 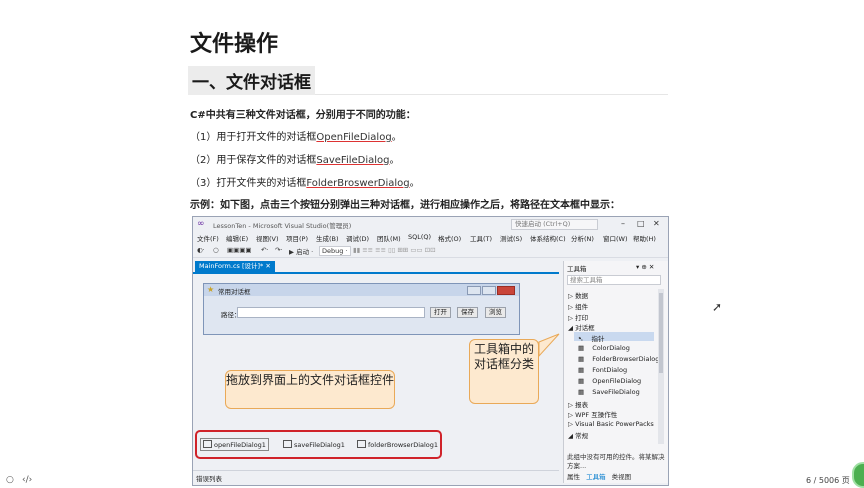 I want to click on tab-class-view: 类视图, so click(x=622, y=477).